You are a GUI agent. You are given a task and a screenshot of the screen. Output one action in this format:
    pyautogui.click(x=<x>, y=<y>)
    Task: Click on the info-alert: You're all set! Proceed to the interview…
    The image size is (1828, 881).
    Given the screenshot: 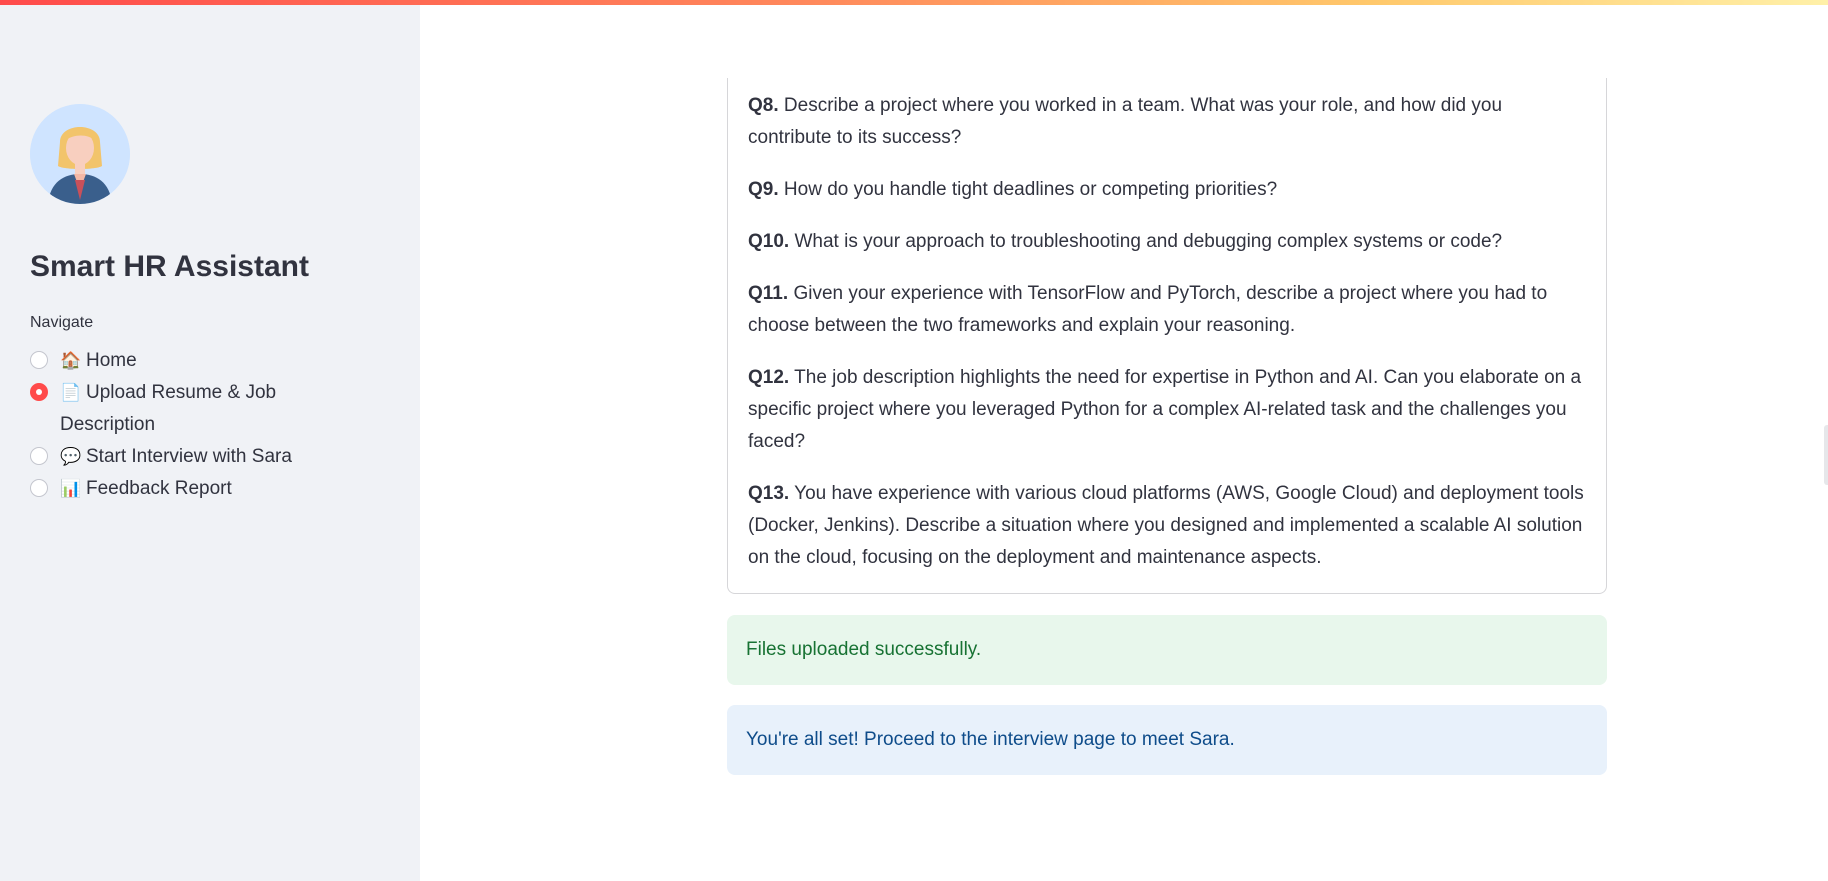 What is the action you would take?
    pyautogui.click(x=1167, y=740)
    